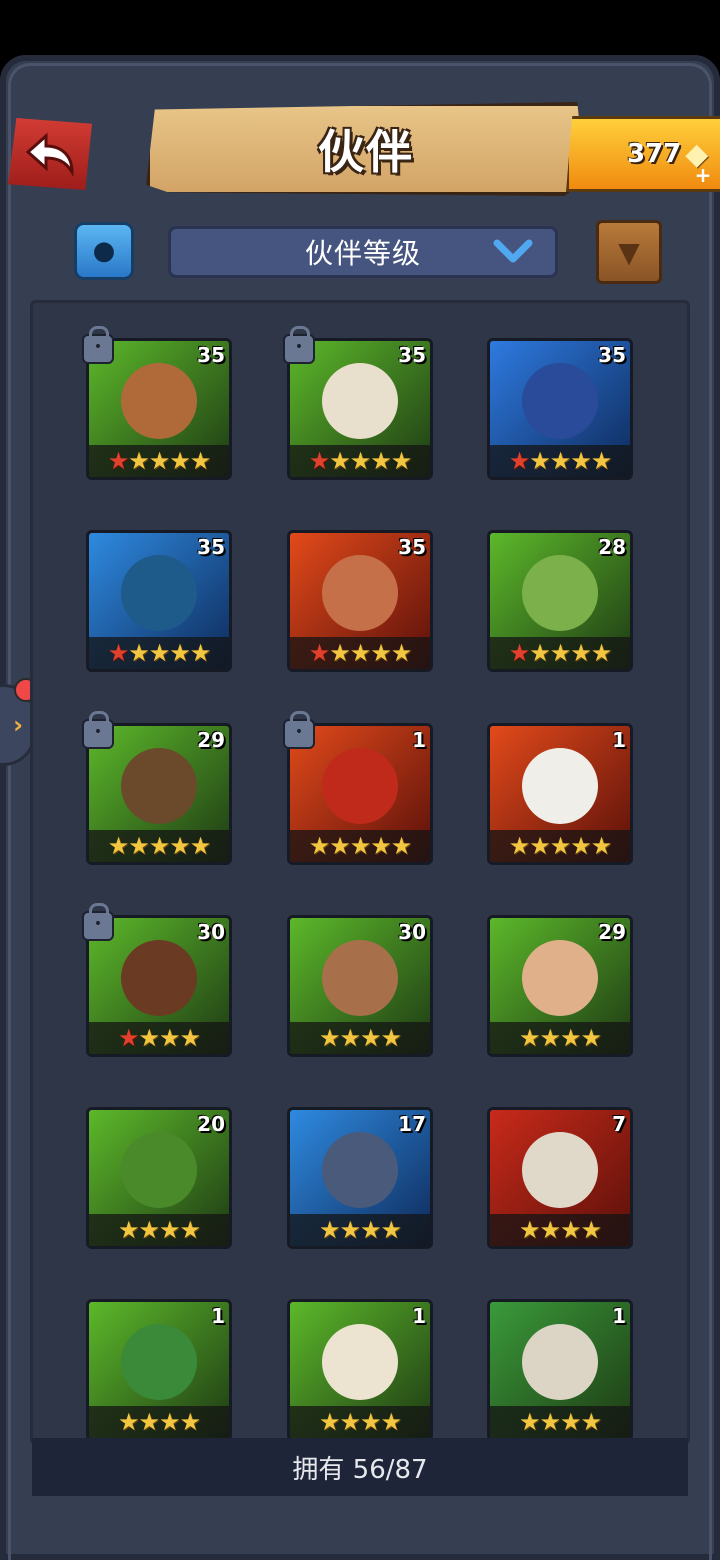  Describe the element at coordinates (513, 251) in the screenshot. I see `chevron-down-icon` at that location.